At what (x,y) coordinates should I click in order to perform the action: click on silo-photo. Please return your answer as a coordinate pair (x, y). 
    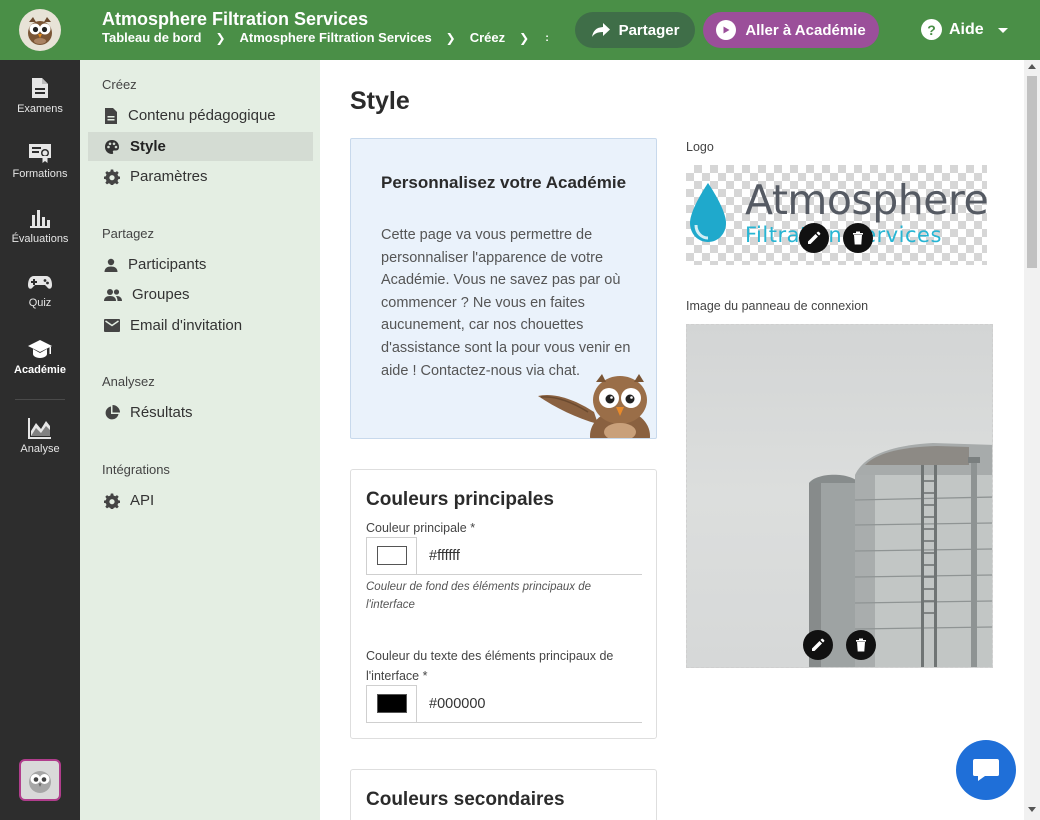
    Looking at the image, I should click on (900, 555).